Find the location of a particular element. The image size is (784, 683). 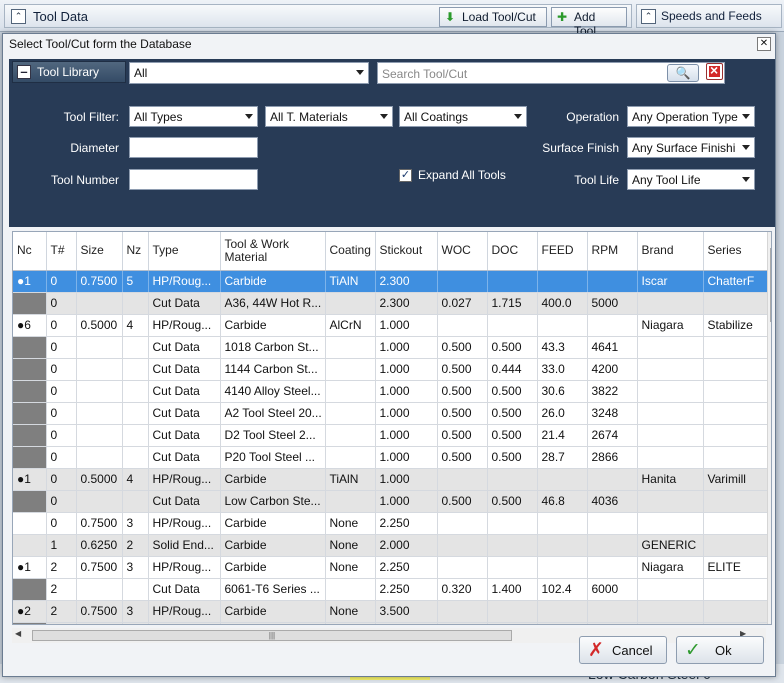

scroll-left-icon: ◀ is located at coordinates (18, 633).